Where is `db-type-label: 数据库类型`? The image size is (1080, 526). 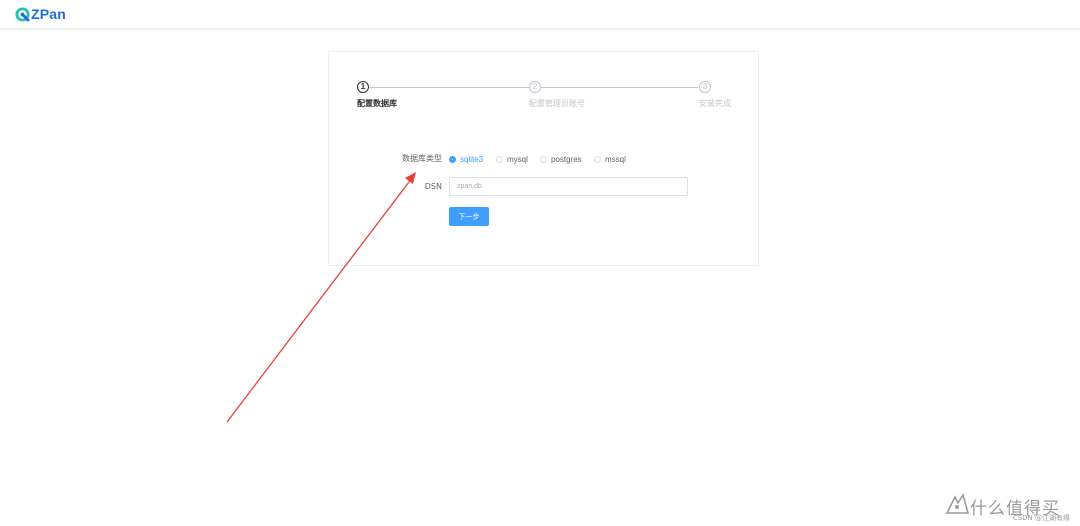 db-type-label: 数据库类型 is located at coordinates (422, 158).